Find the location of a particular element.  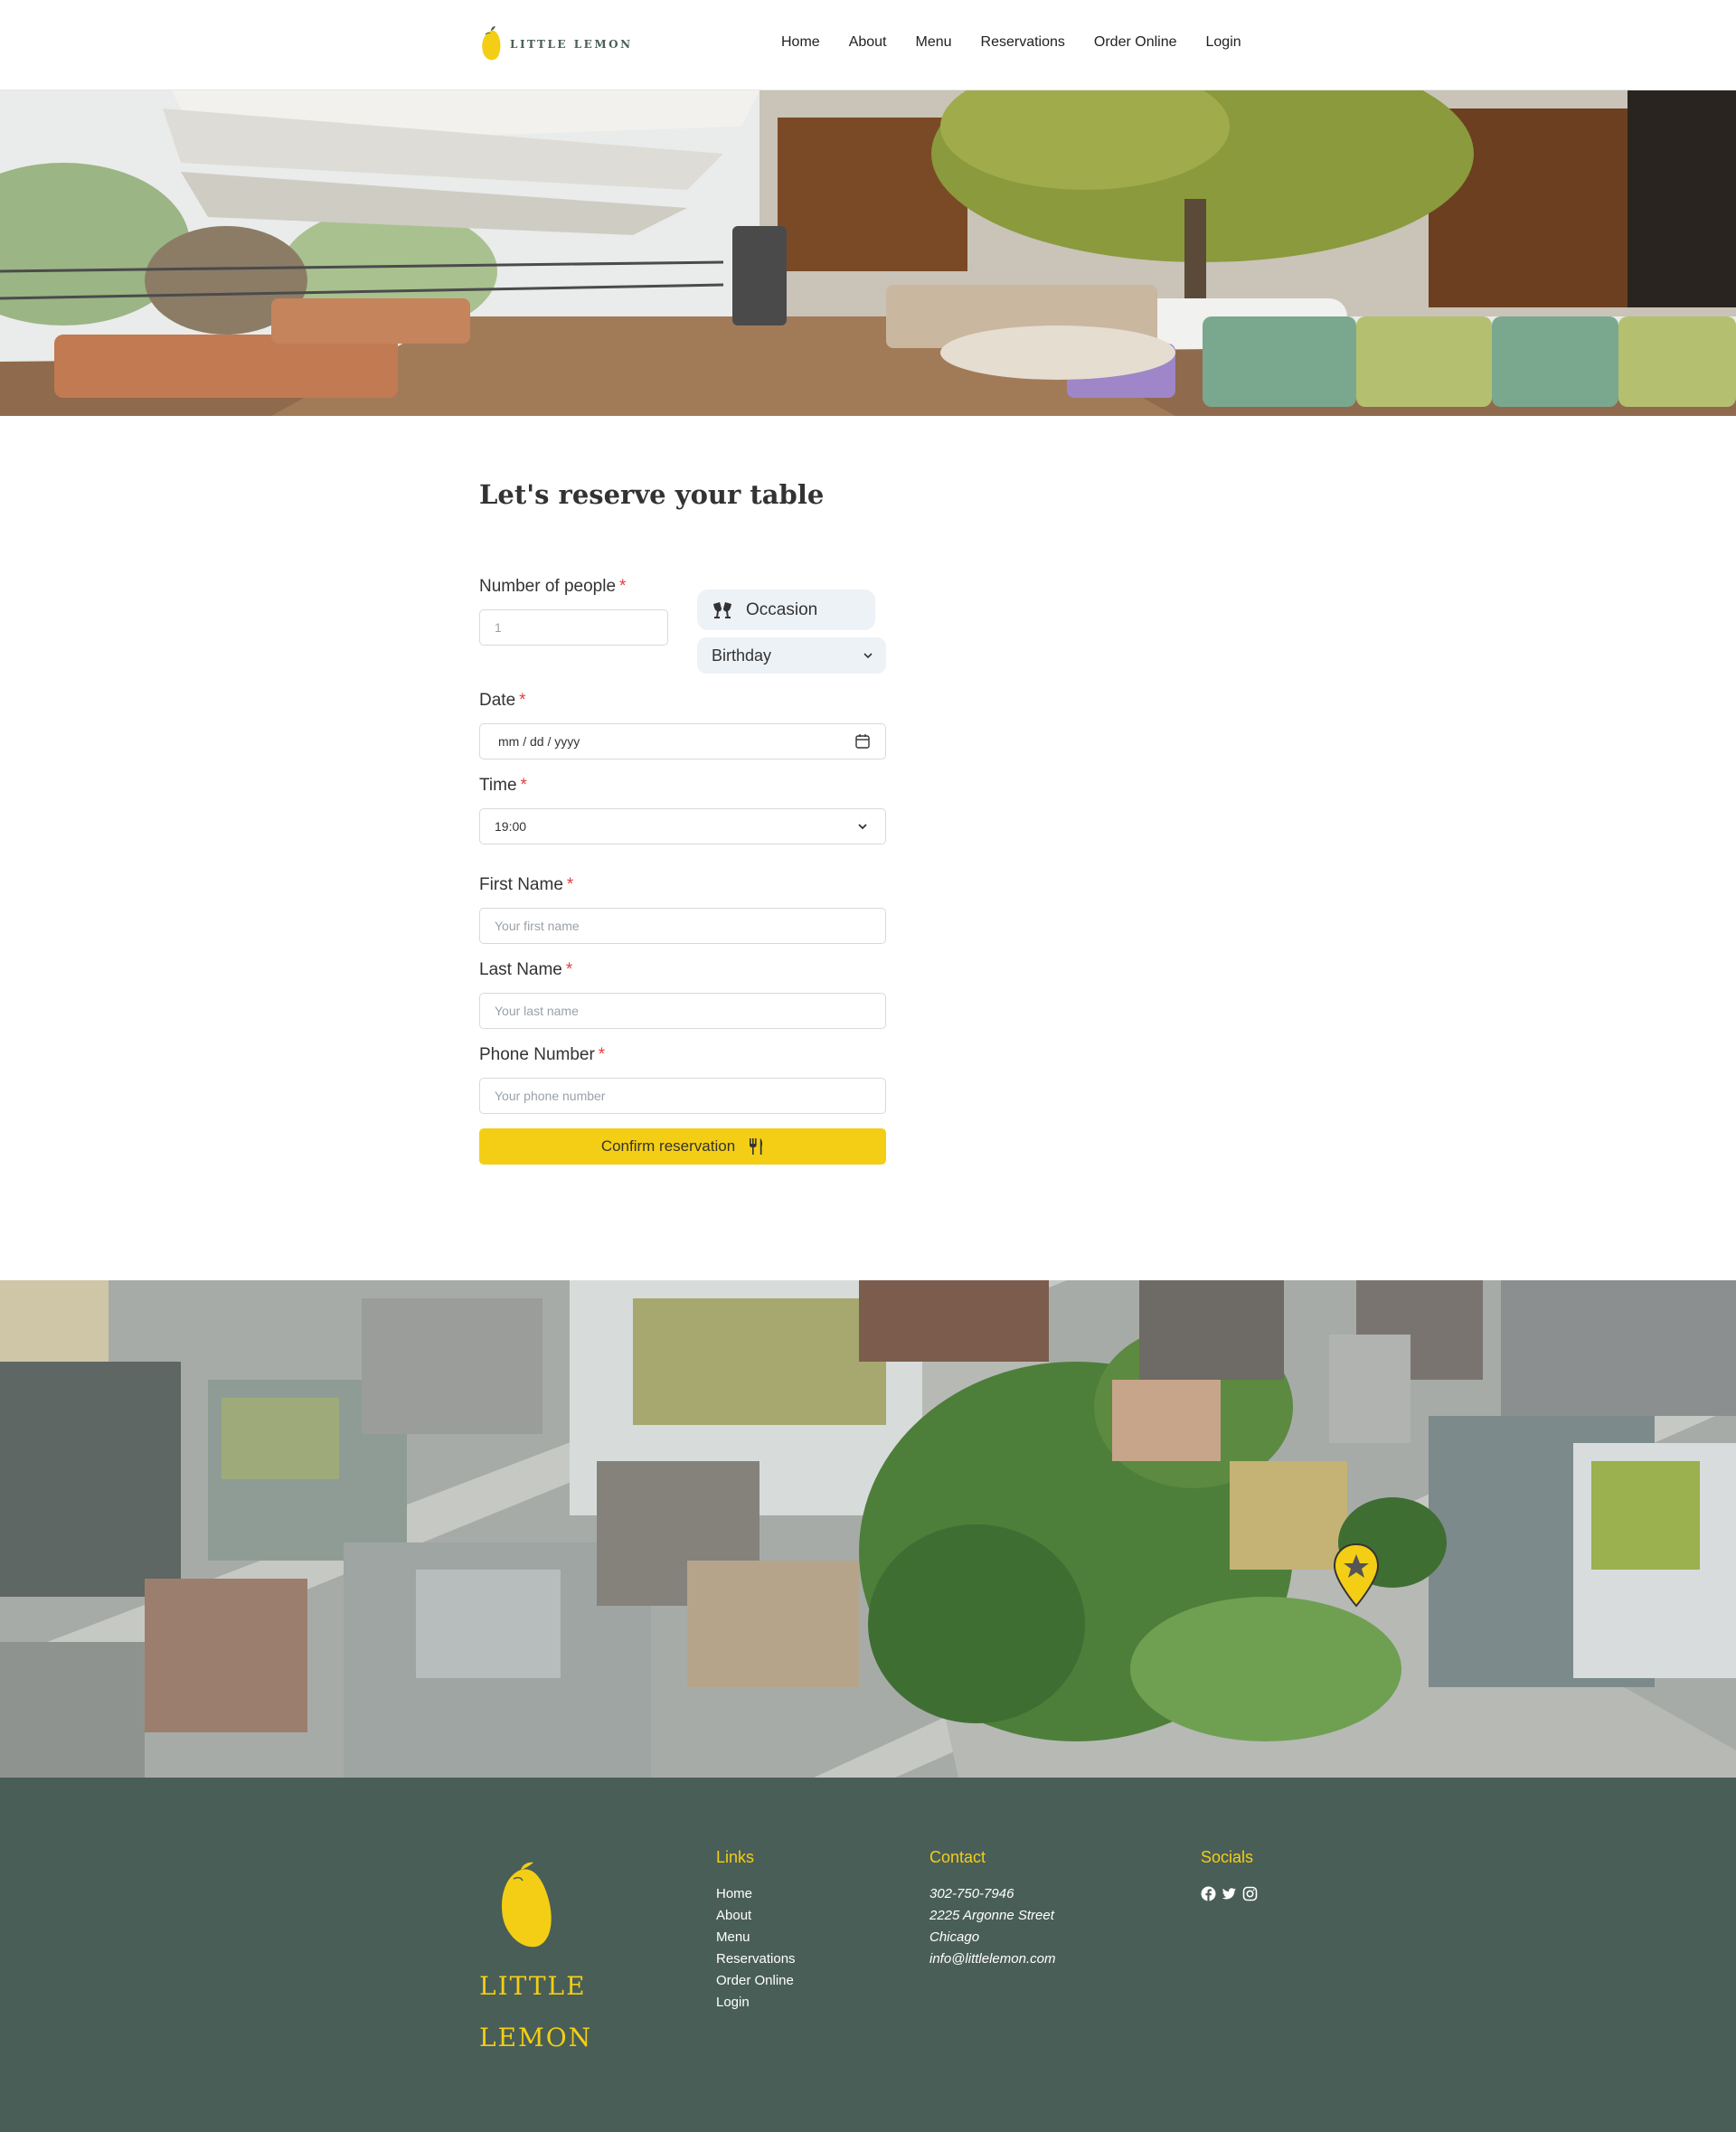

first-name-label: First Name * is located at coordinates (526, 885).